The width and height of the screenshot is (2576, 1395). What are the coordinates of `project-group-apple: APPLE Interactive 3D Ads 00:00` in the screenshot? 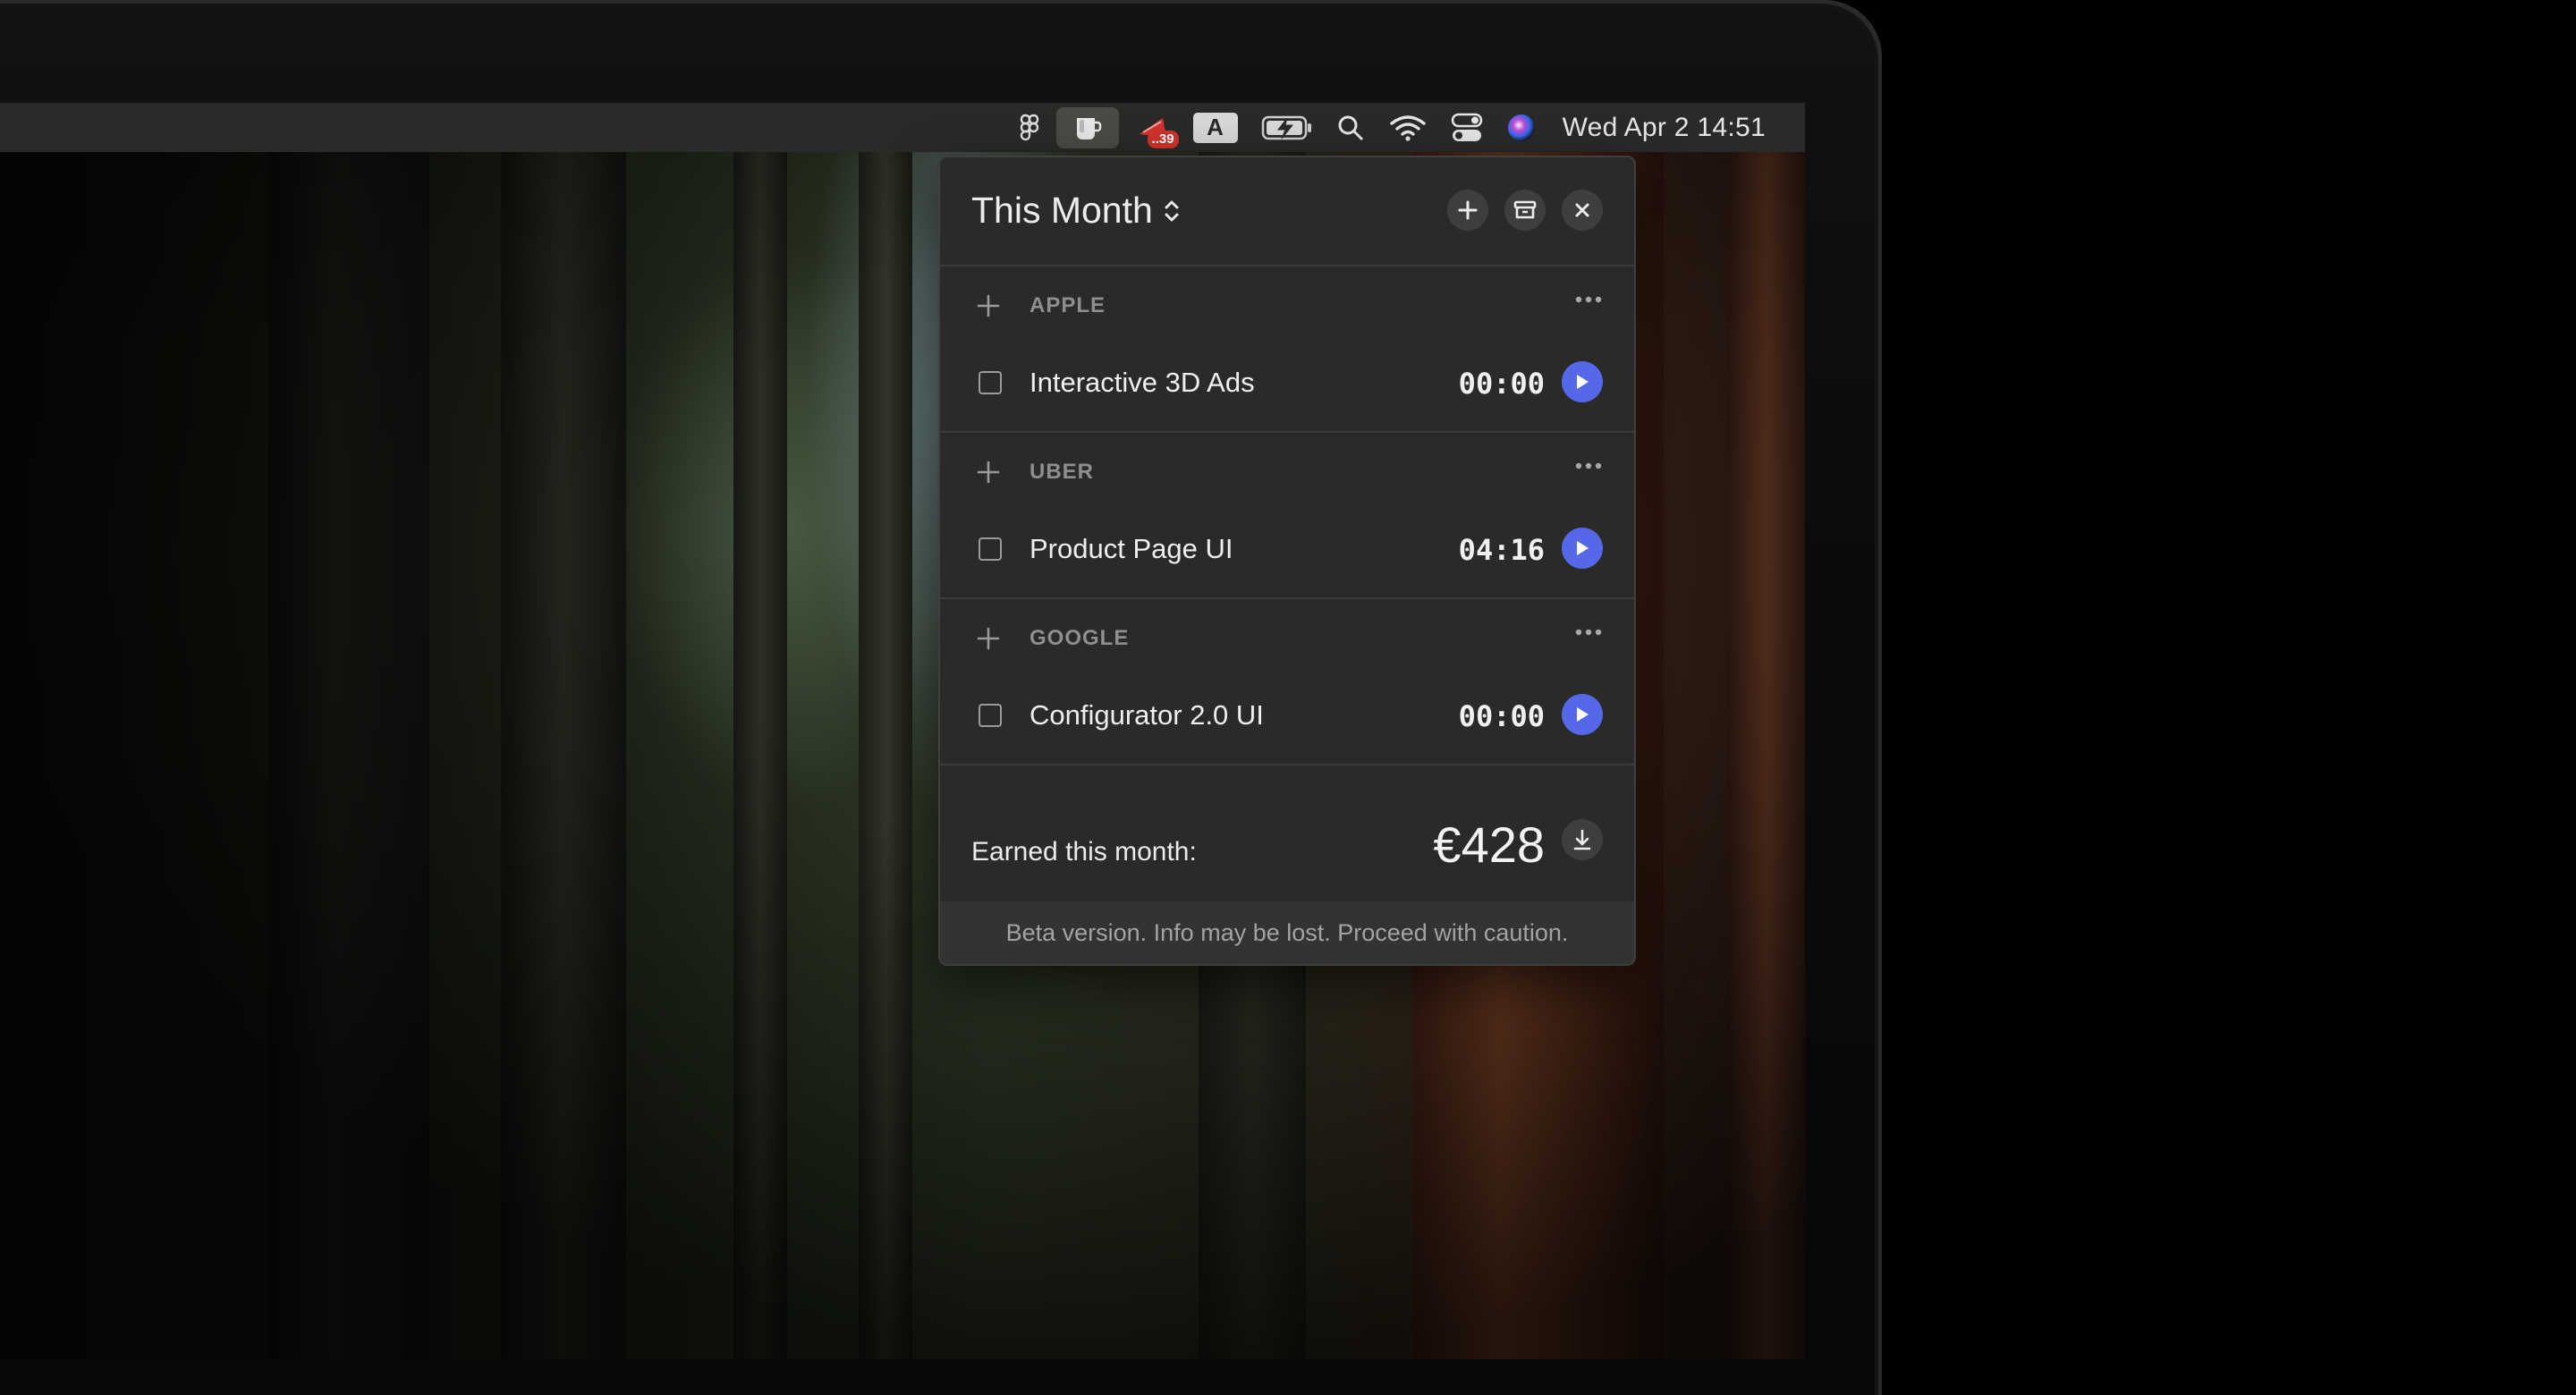 It's located at (1287, 349).